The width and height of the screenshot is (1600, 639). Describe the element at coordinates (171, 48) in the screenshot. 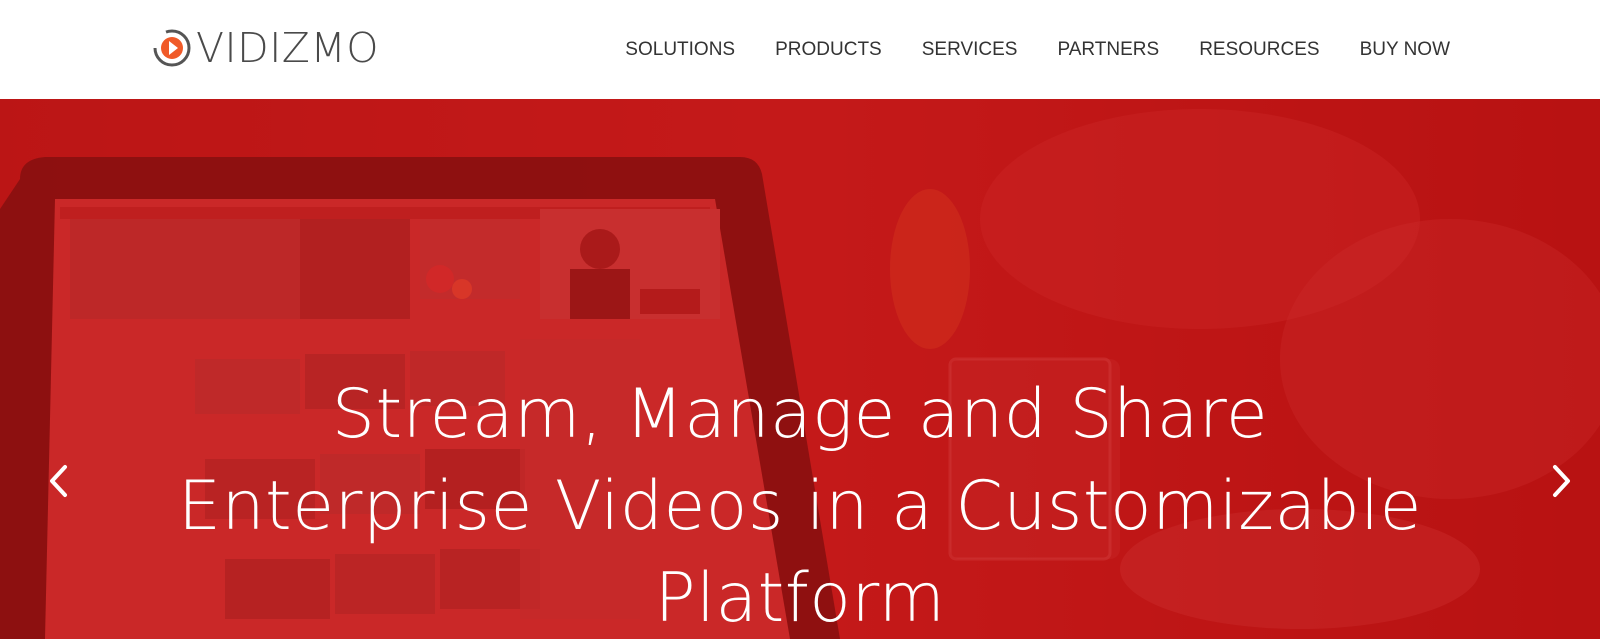

I see `vidizmo-logo-icon` at that location.